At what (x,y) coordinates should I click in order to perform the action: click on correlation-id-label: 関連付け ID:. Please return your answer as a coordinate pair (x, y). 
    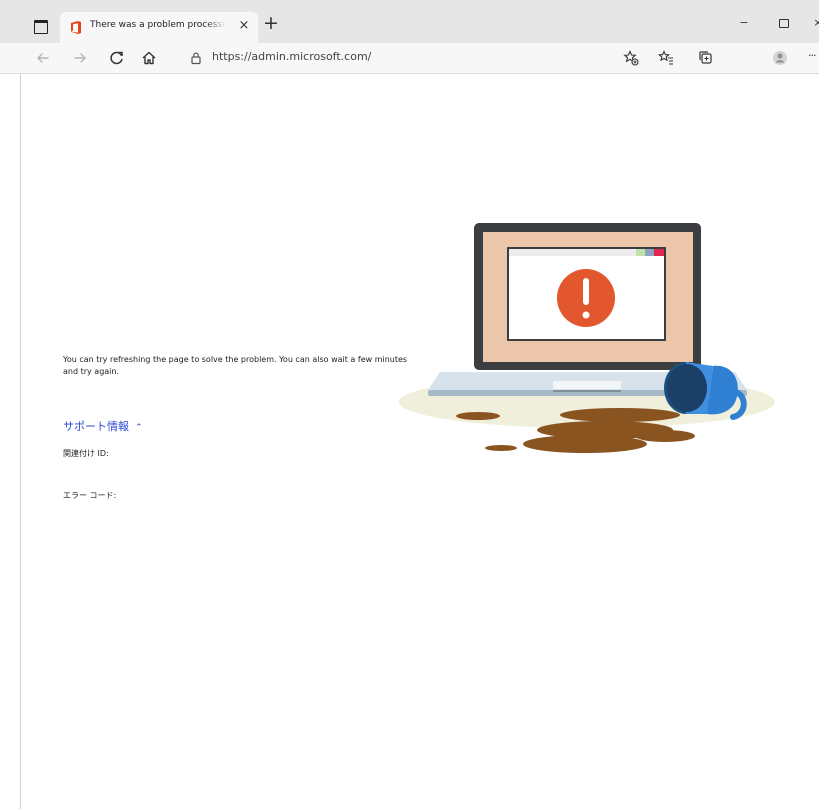
    Looking at the image, I should click on (86, 453).